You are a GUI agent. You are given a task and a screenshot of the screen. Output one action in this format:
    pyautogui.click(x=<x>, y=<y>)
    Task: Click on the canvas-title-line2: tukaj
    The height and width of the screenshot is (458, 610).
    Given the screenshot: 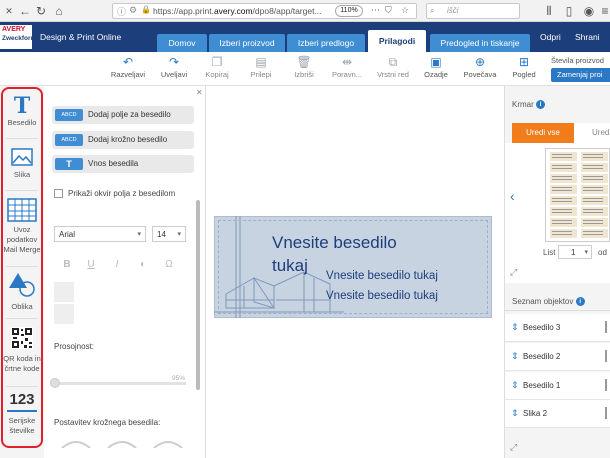 What is the action you would take?
    pyautogui.click(x=290, y=266)
    